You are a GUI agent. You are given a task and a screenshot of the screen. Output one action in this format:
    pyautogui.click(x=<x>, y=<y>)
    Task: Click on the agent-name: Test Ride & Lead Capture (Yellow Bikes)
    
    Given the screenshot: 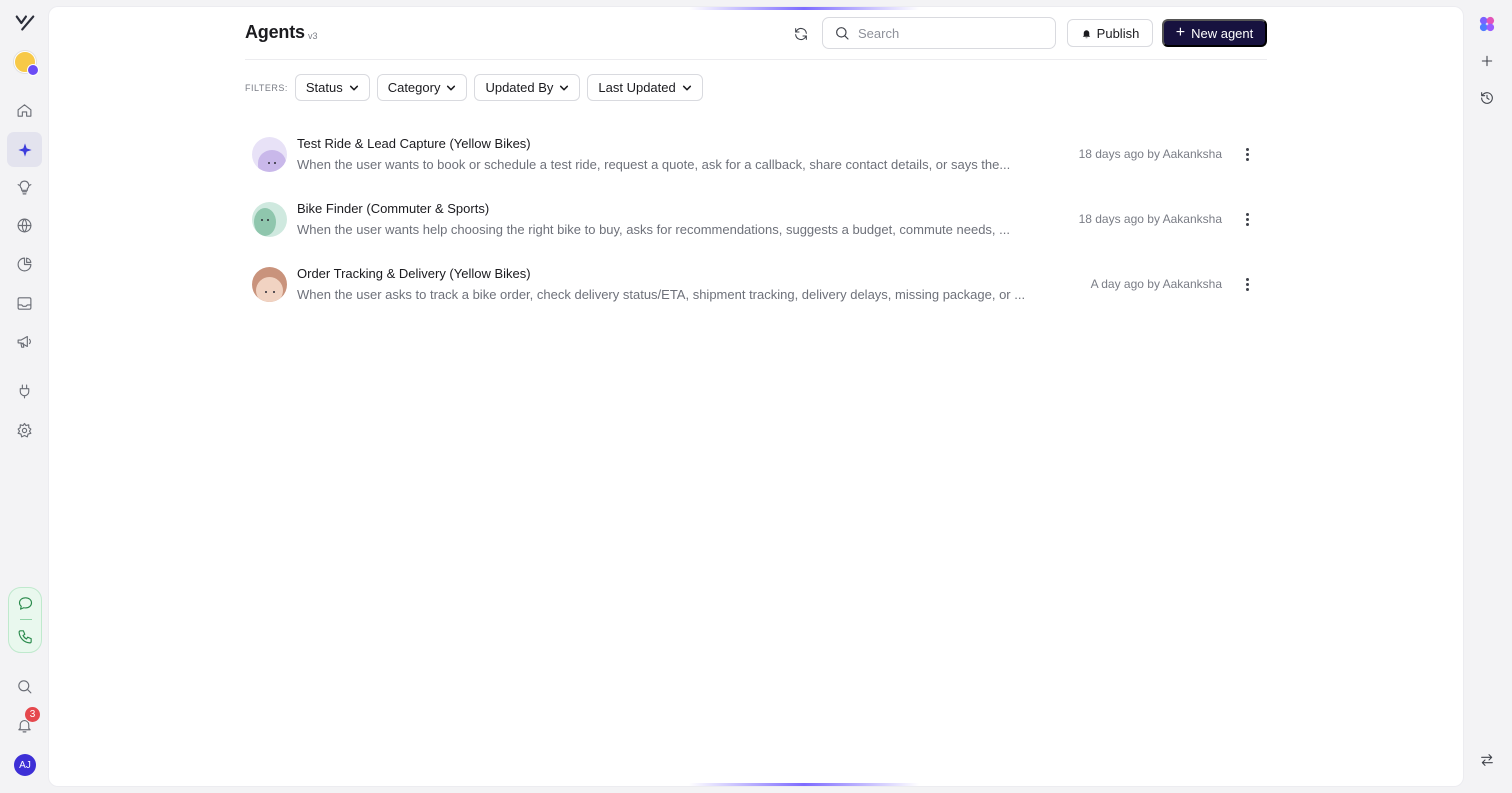 What is the action you would take?
    pyautogui.click(x=414, y=143)
    